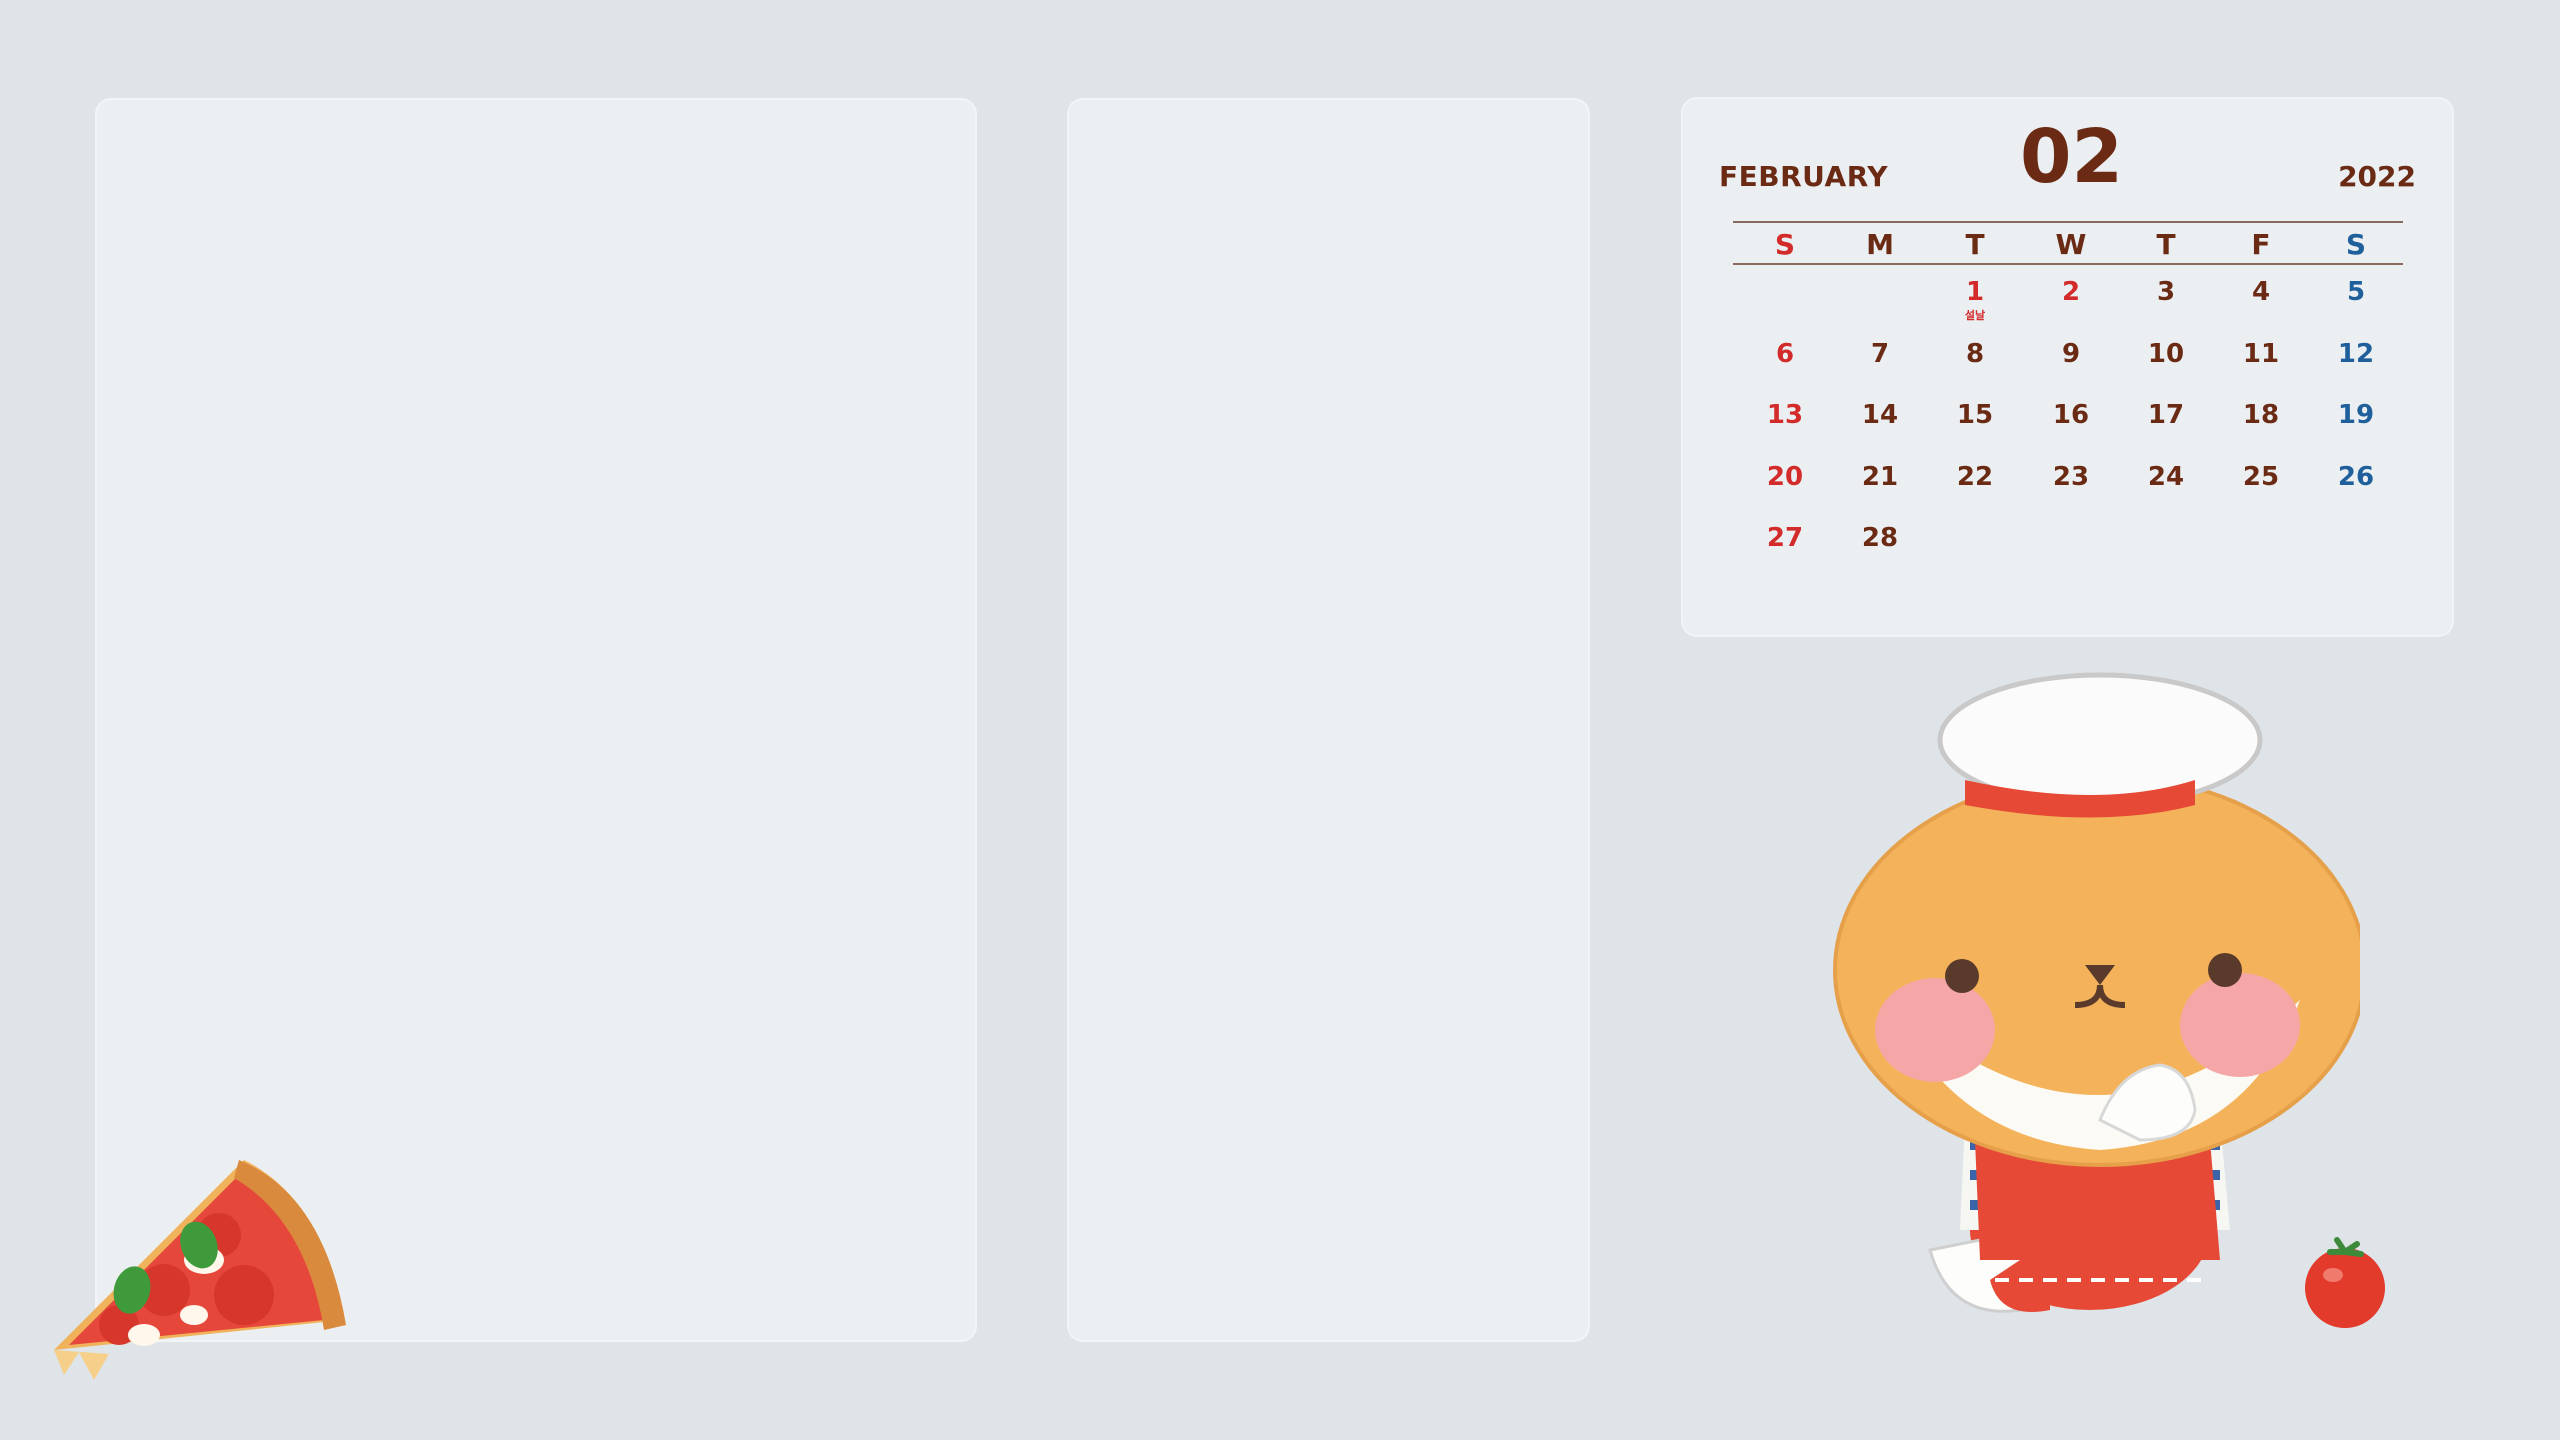 The image size is (2560, 1440). I want to click on calendar-day: 12, so click(2356, 354).